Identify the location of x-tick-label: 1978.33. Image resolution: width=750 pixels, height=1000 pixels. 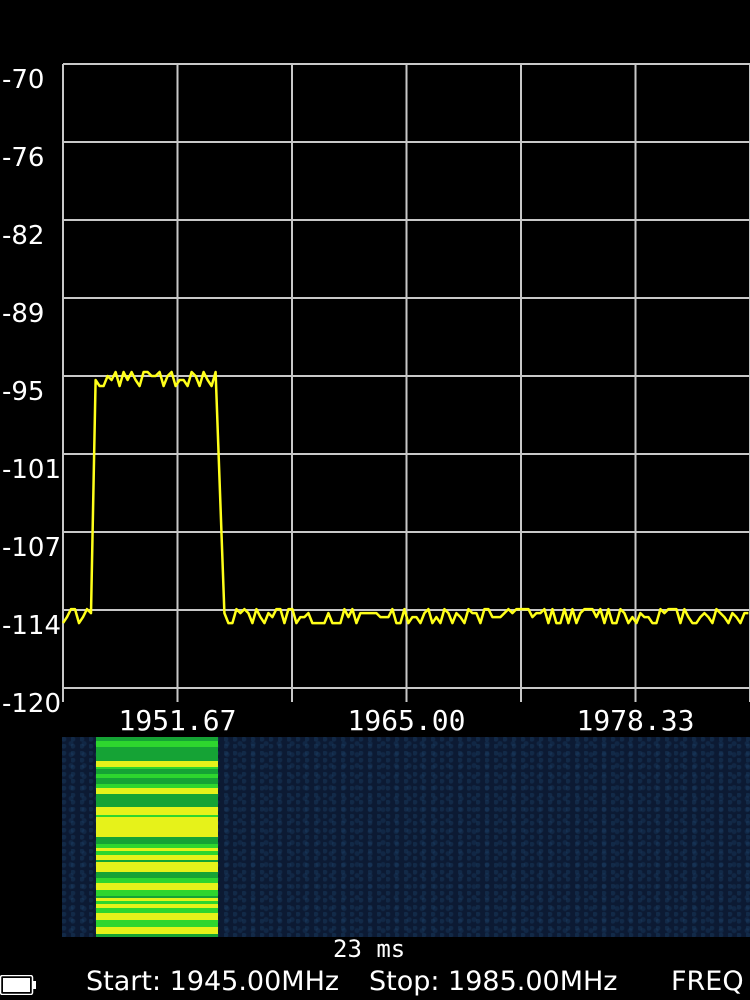
(635, 720).